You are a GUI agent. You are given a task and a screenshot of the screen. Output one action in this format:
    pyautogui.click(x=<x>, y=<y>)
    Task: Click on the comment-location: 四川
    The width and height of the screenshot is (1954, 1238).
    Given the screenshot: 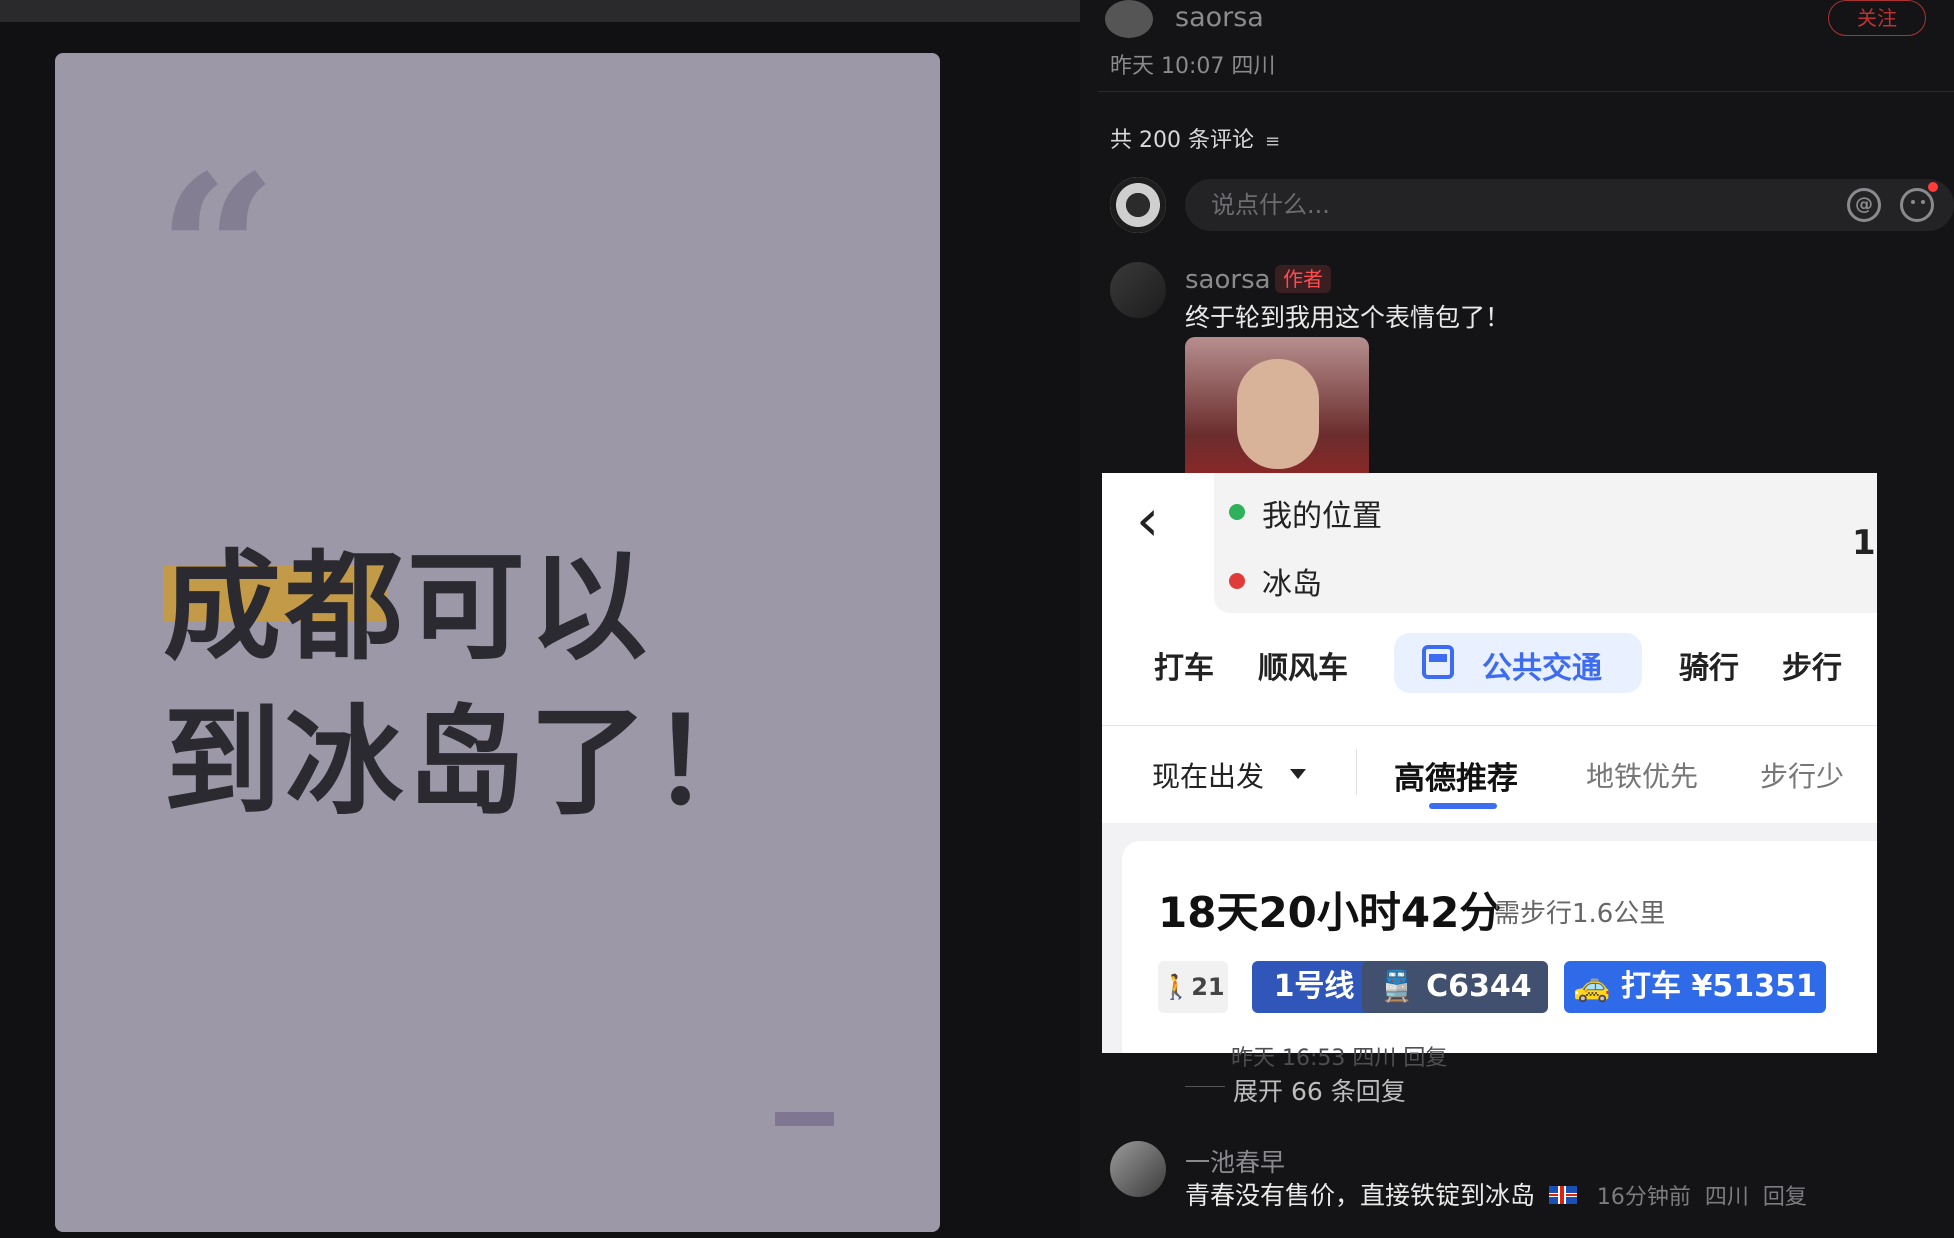 What is the action you would take?
    pyautogui.click(x=1726, y=1197)
    